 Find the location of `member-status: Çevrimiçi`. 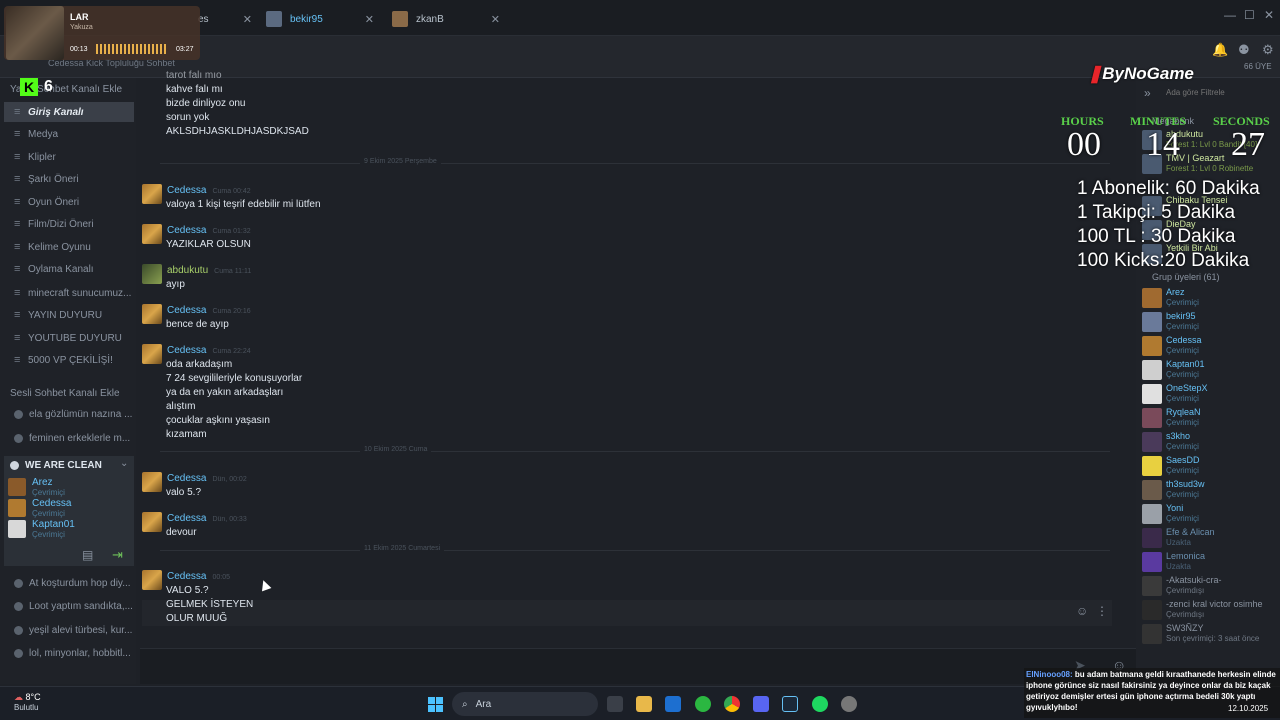

member-status: Çevrimiçi is located at coordinates (48, 492).